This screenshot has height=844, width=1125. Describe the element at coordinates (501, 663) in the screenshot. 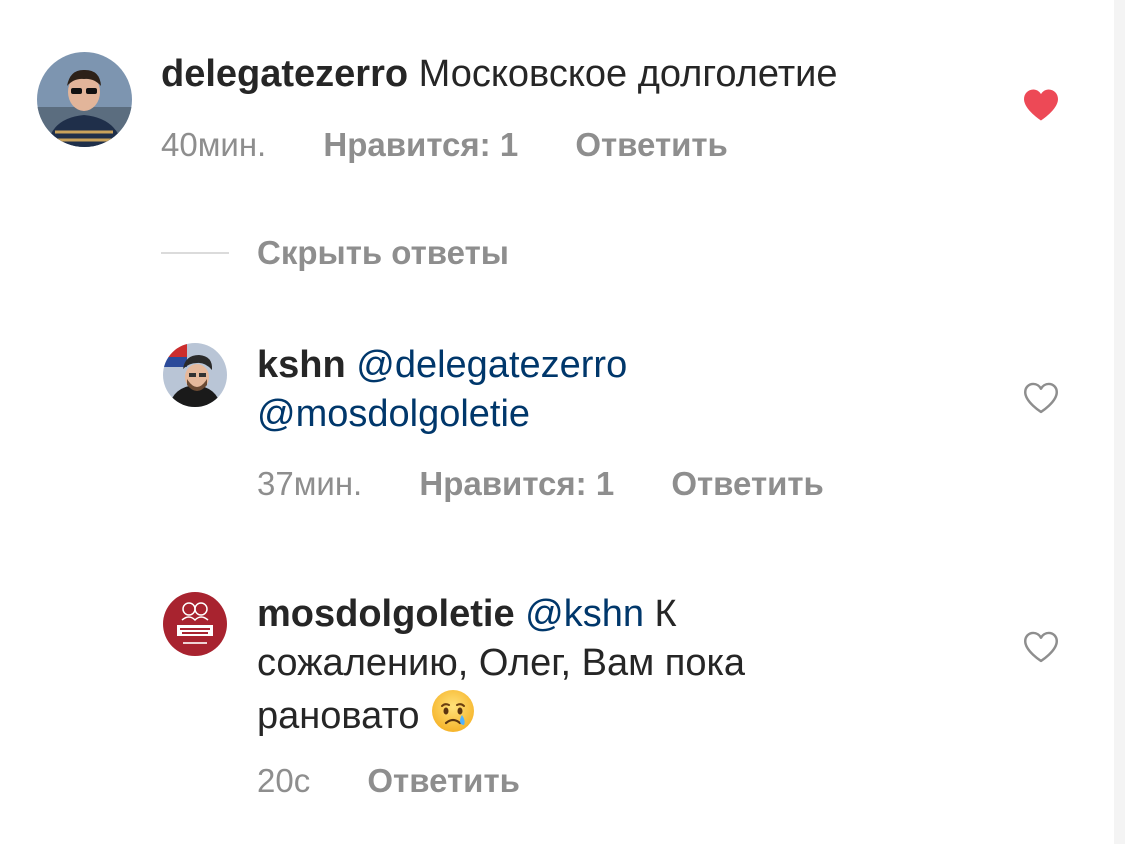

I see `comment-body-line2: сожалению, Олег, Вам пока` at that location.